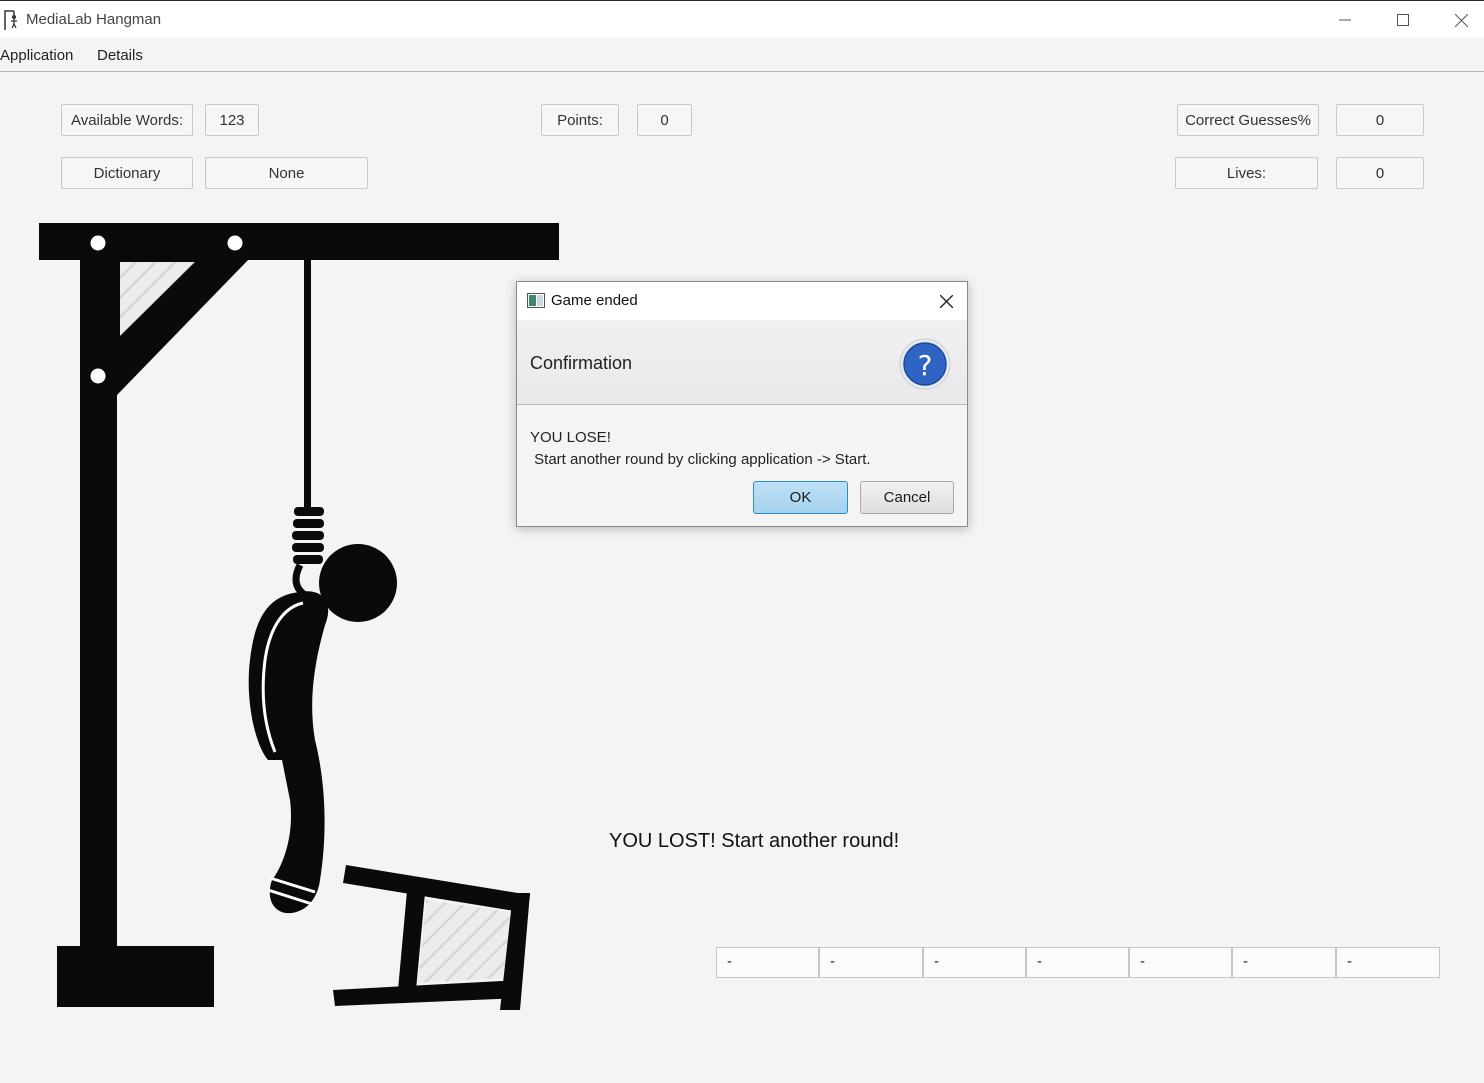 The image size is (1484, 1083). I want to click on window-title: MediaLab Hangman, so click(94, 19).